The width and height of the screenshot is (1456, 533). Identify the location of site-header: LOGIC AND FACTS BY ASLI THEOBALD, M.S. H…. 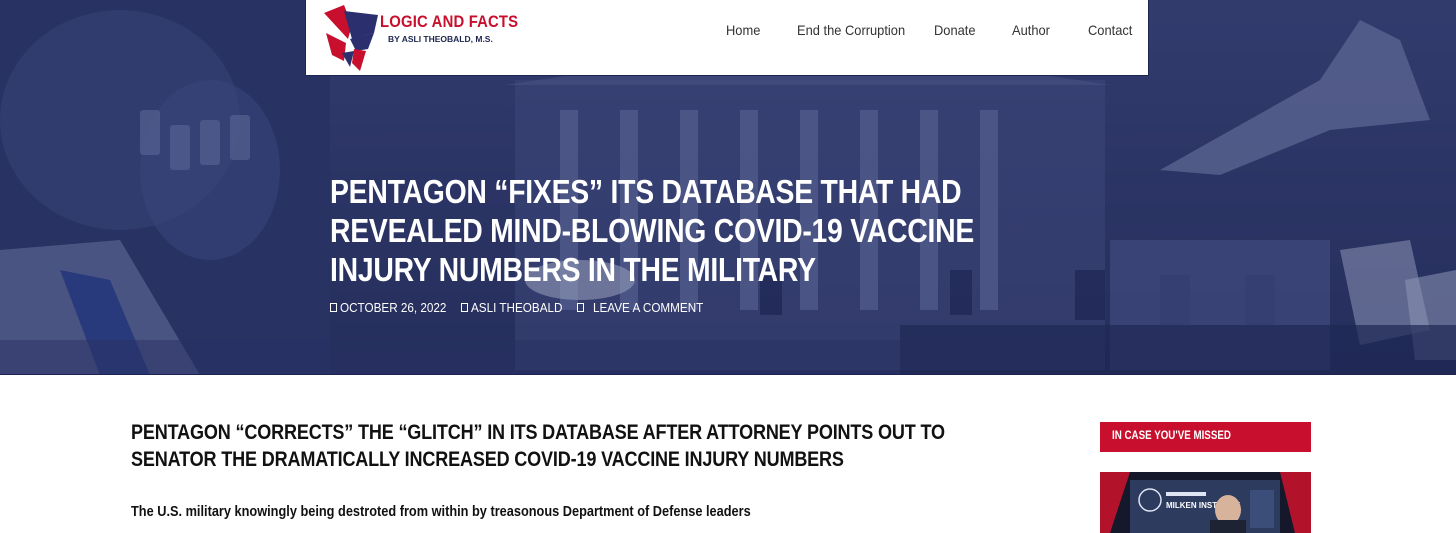
(727, 38).